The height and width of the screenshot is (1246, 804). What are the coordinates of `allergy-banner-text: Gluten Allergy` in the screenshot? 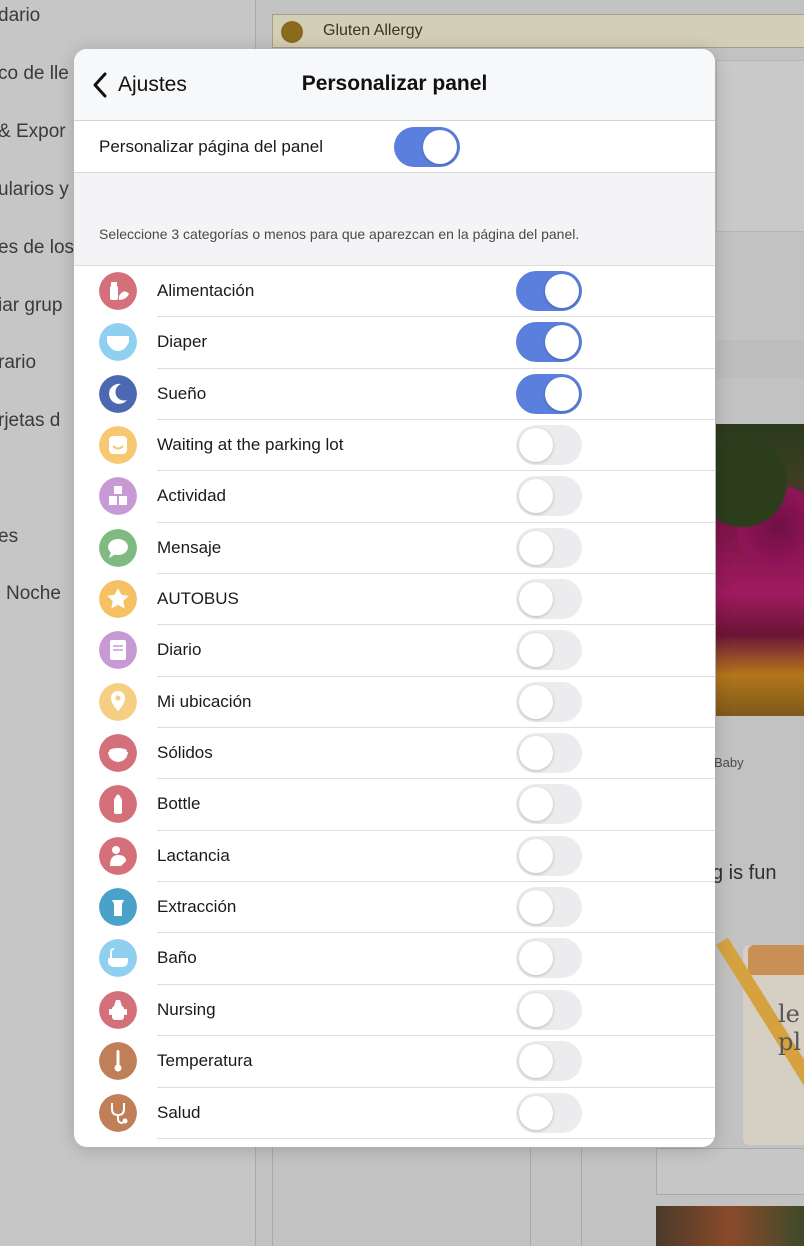 It's located at (373, 30).